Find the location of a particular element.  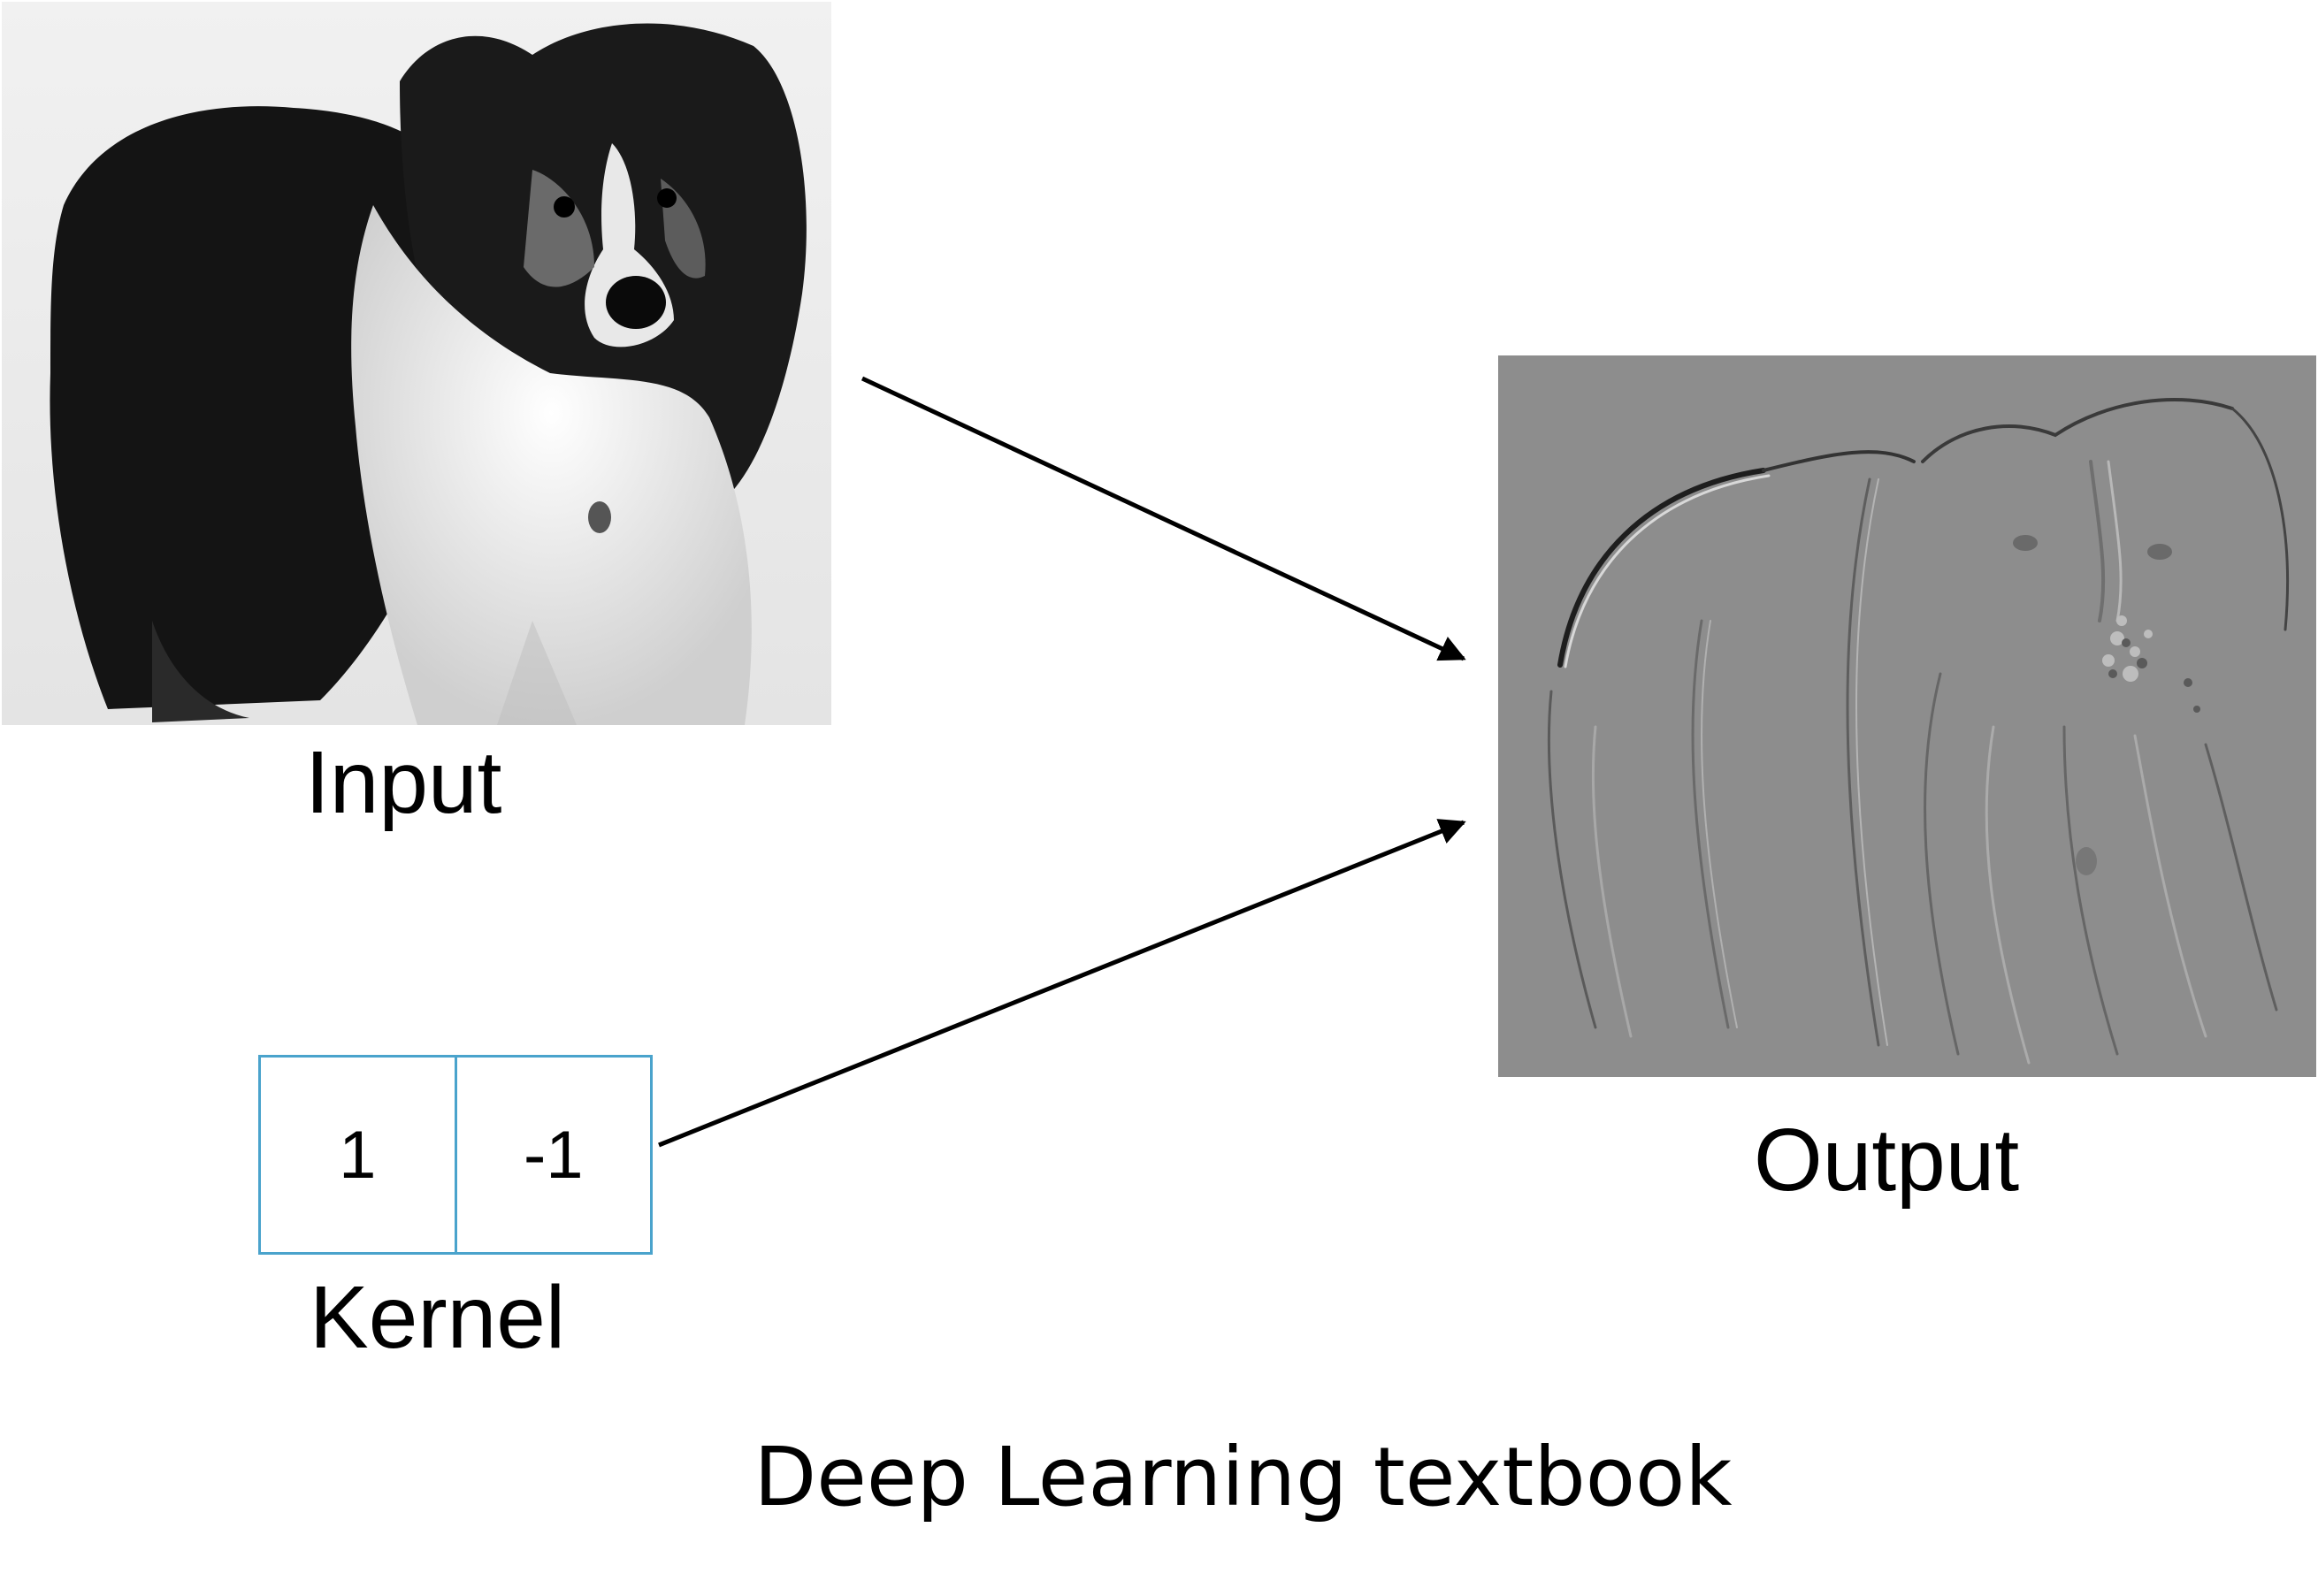

input-label: Input is located at coordinates (403, 782).